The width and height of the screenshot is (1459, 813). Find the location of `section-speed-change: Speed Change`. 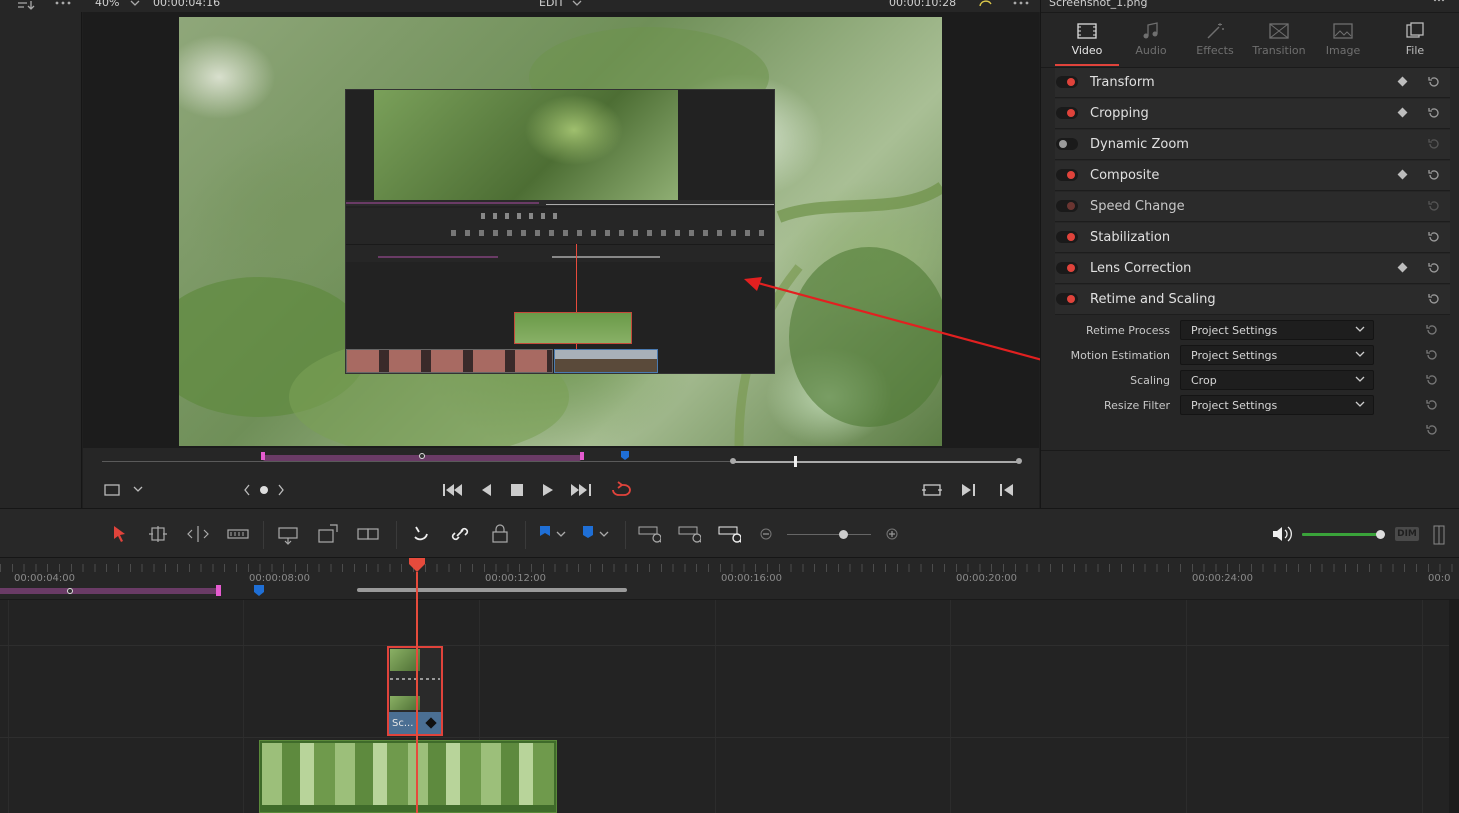

section-speed-change: Speed Change is located at coordinates (1252, 207).